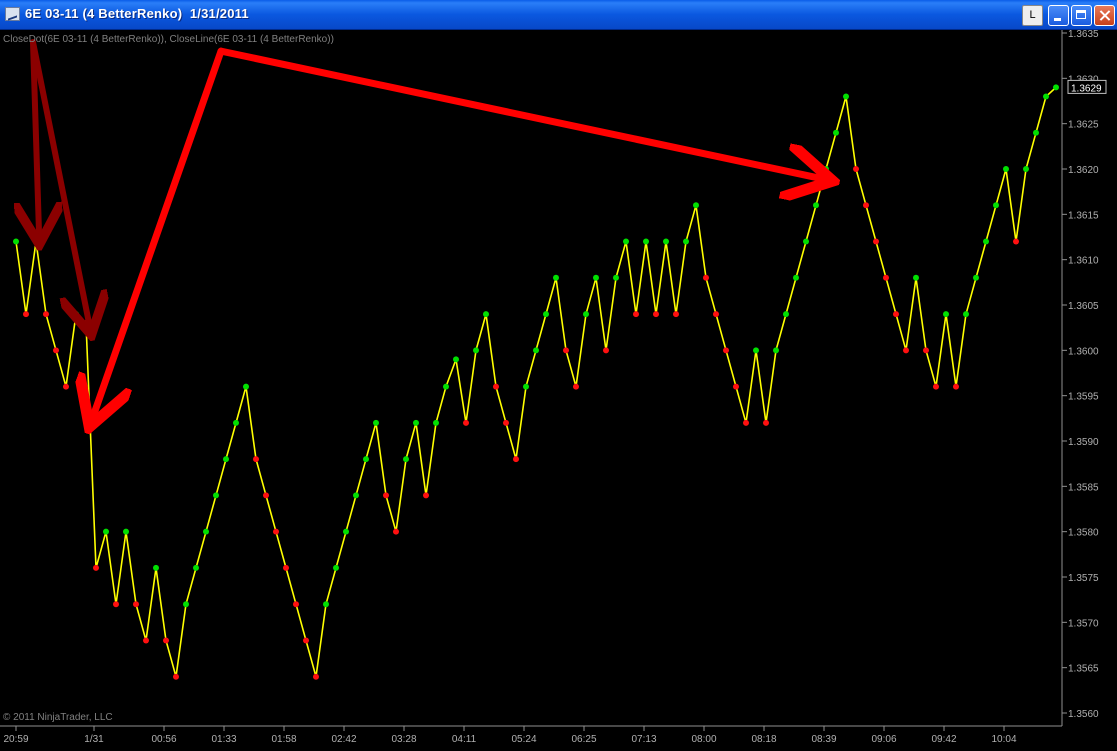  I want to click on maximize-button, so click(1081, 15).